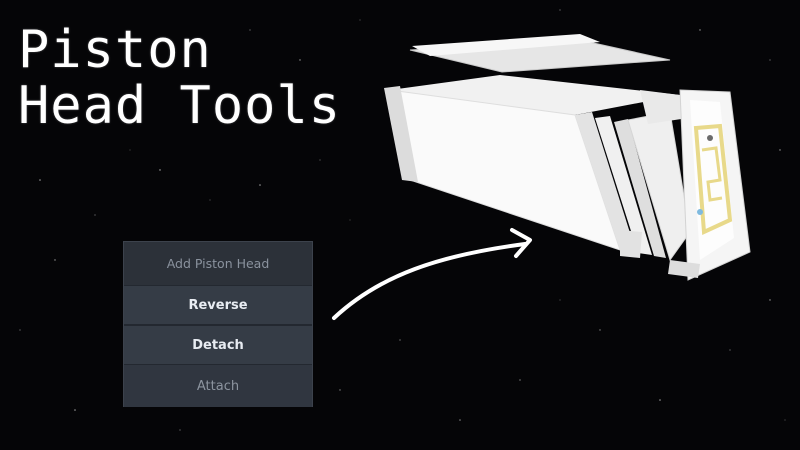 This screenshot has height=450, width=800. I want to click on pointer-arrow, so click(432, 274).